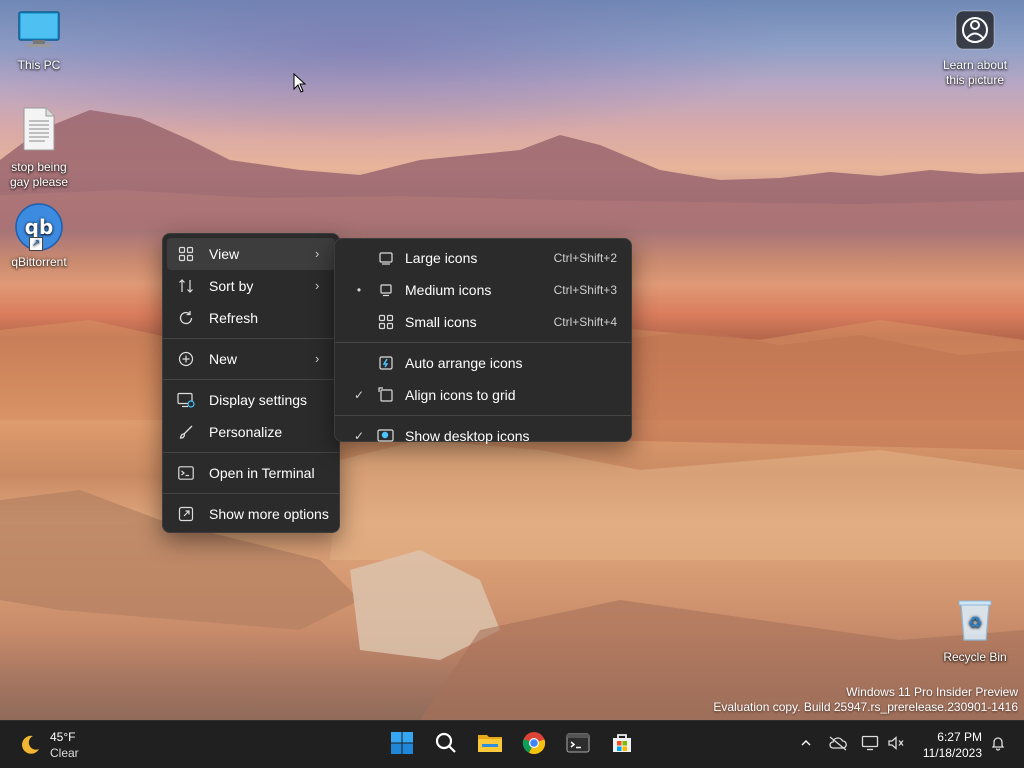  I want to click on store-icon, so click(622, 745).